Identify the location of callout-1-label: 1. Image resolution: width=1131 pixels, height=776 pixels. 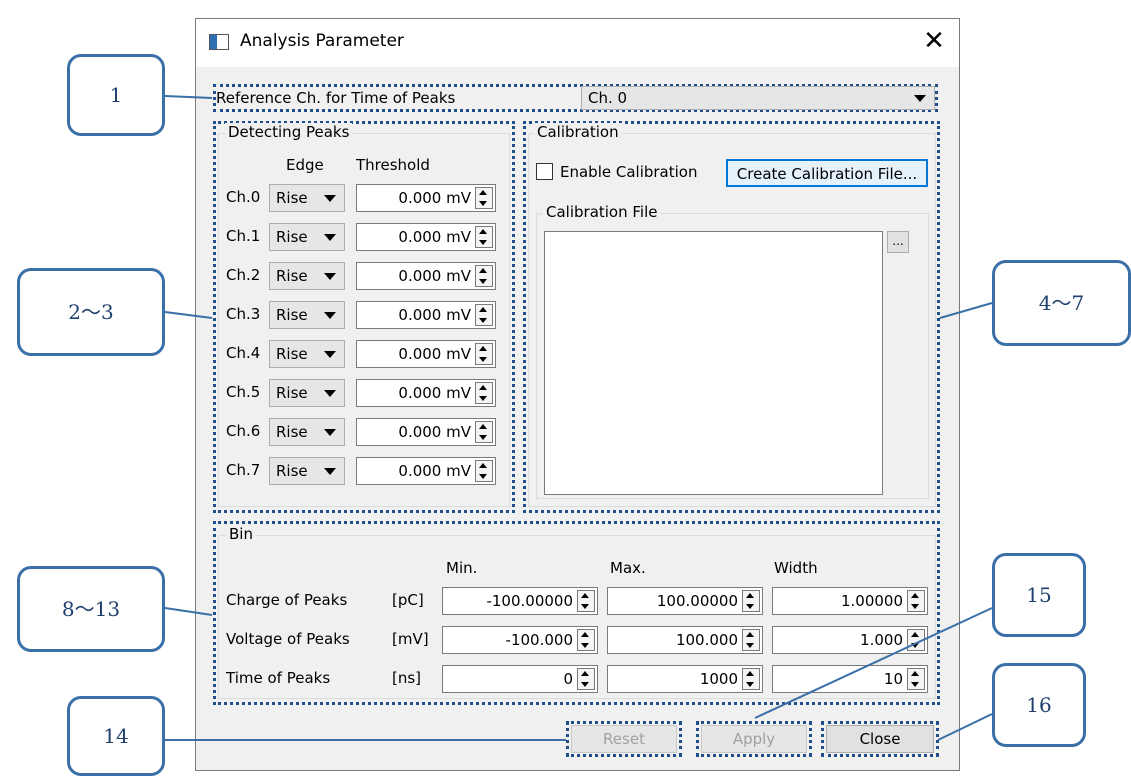
(116, 95).